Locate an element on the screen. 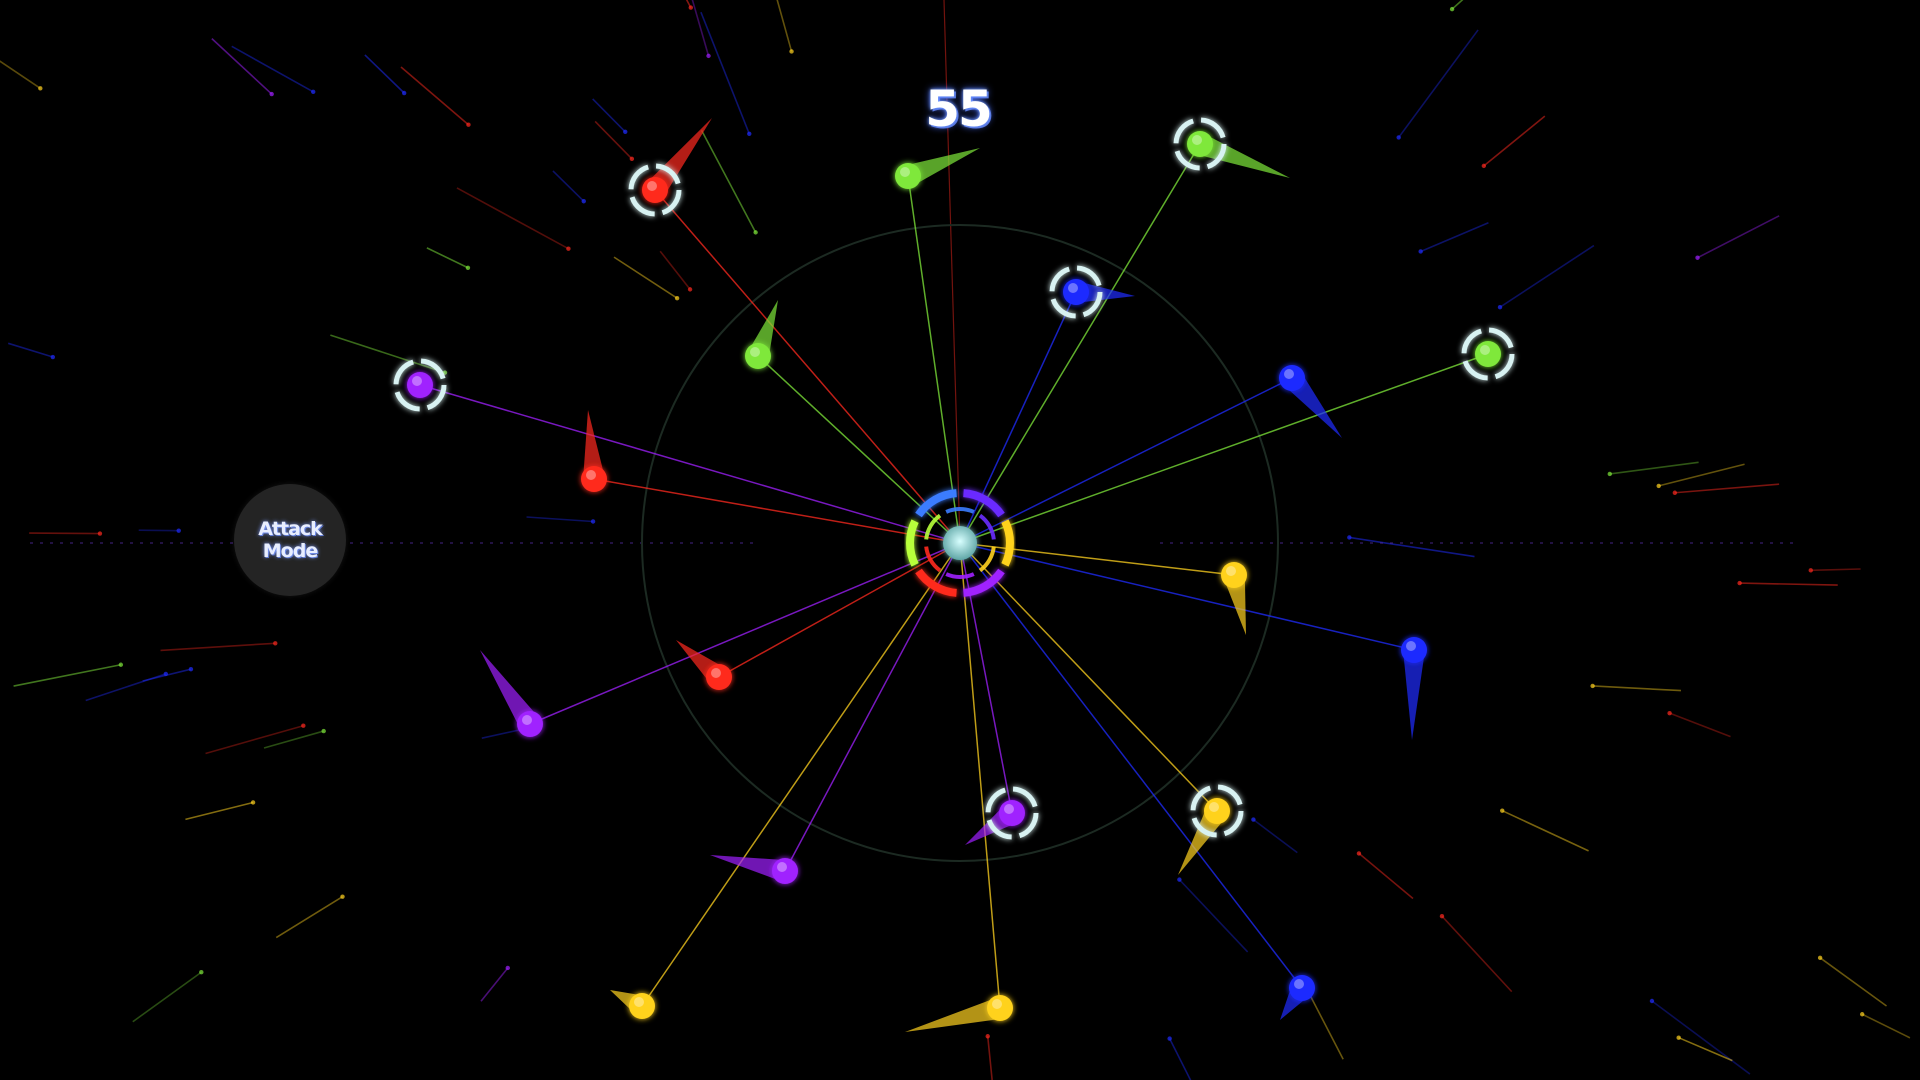  attack-mode-button: Attack Mode is located at coordinates (290, 540).